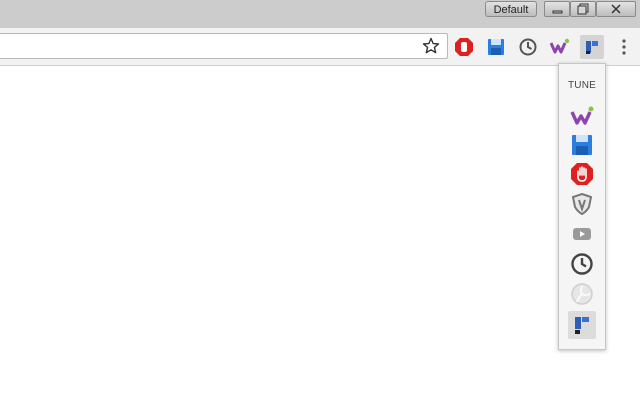 The width and height of the screenshot is (640, 400). What do you see at coordinates (557, 12) in the screenshot?
I see `minimize-icon` at bounding box center [557, 12].